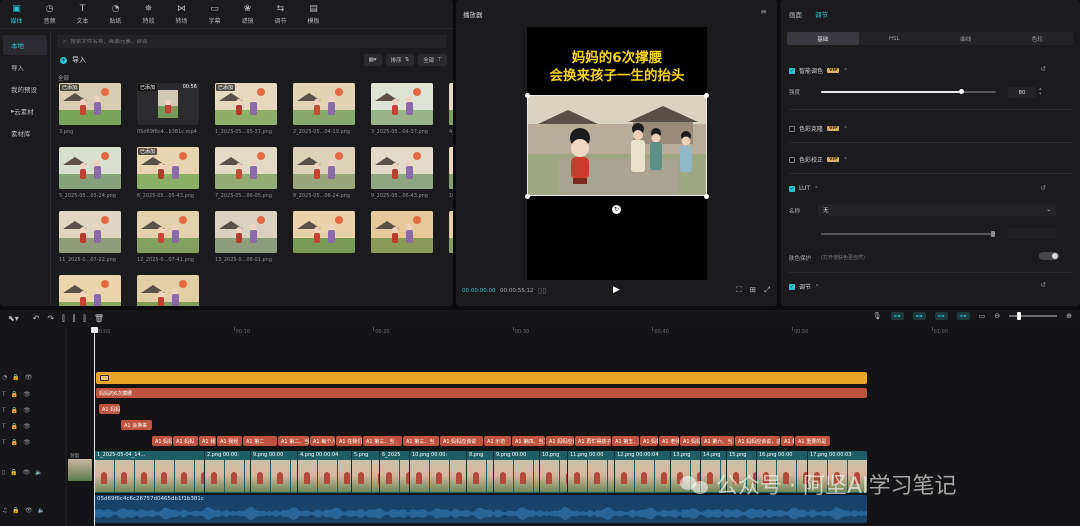  I want to click on tab-effects: ✵ 特效, so click(148, 14).